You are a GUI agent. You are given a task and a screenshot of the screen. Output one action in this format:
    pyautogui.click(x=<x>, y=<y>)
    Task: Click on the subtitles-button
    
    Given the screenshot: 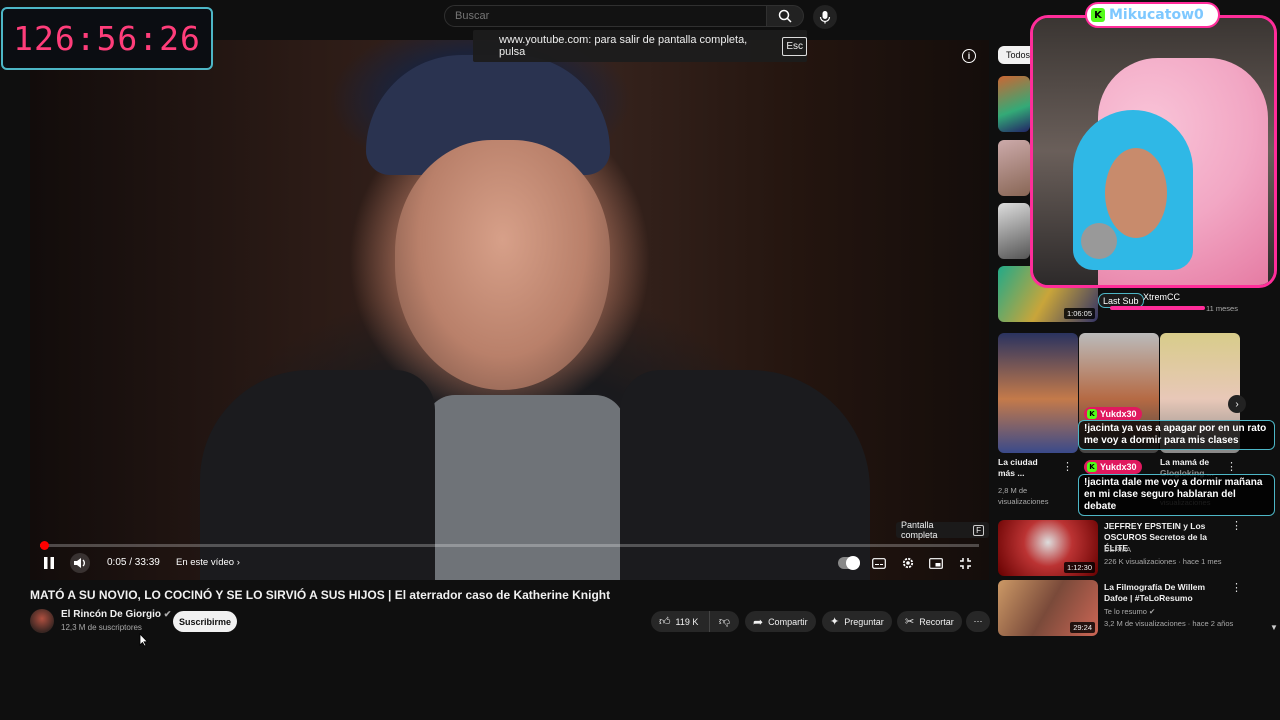 What is the action you would take?
    pyautogui.click(x=879, y=563)
    